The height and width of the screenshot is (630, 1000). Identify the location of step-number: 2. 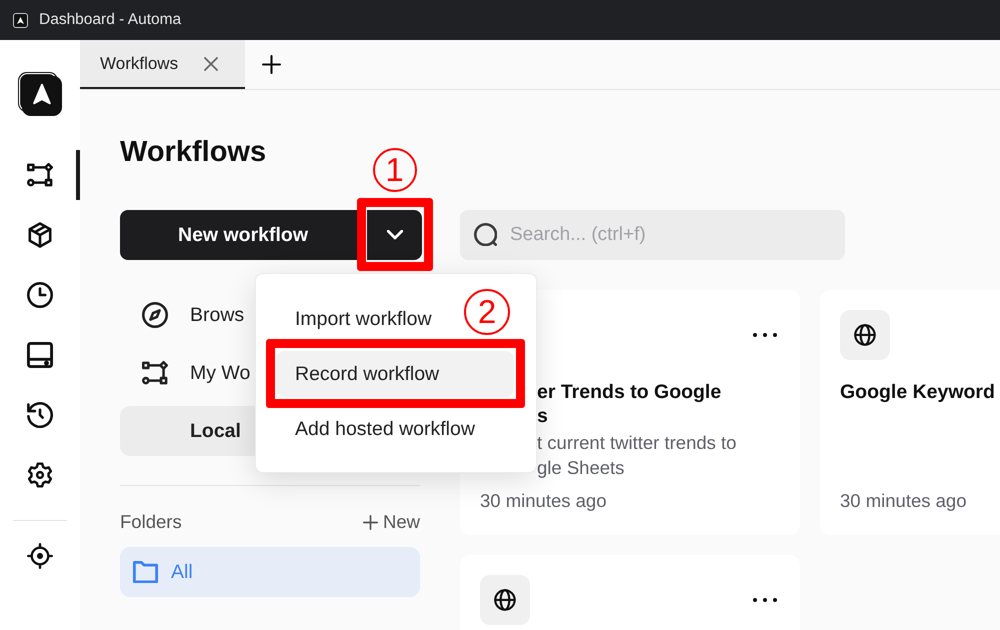
(487, 312).